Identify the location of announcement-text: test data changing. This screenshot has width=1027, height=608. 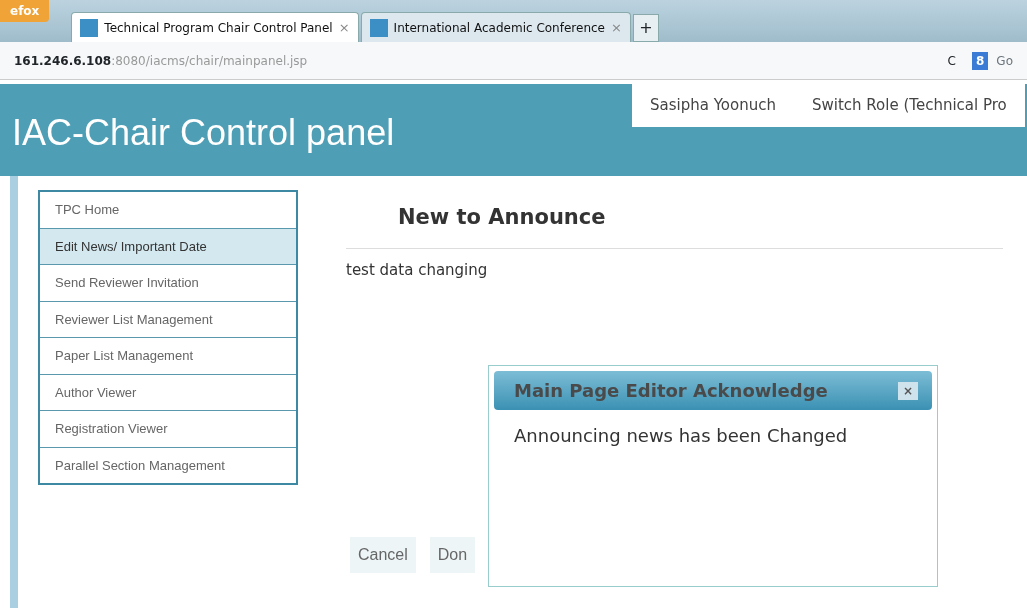
(417, 270).